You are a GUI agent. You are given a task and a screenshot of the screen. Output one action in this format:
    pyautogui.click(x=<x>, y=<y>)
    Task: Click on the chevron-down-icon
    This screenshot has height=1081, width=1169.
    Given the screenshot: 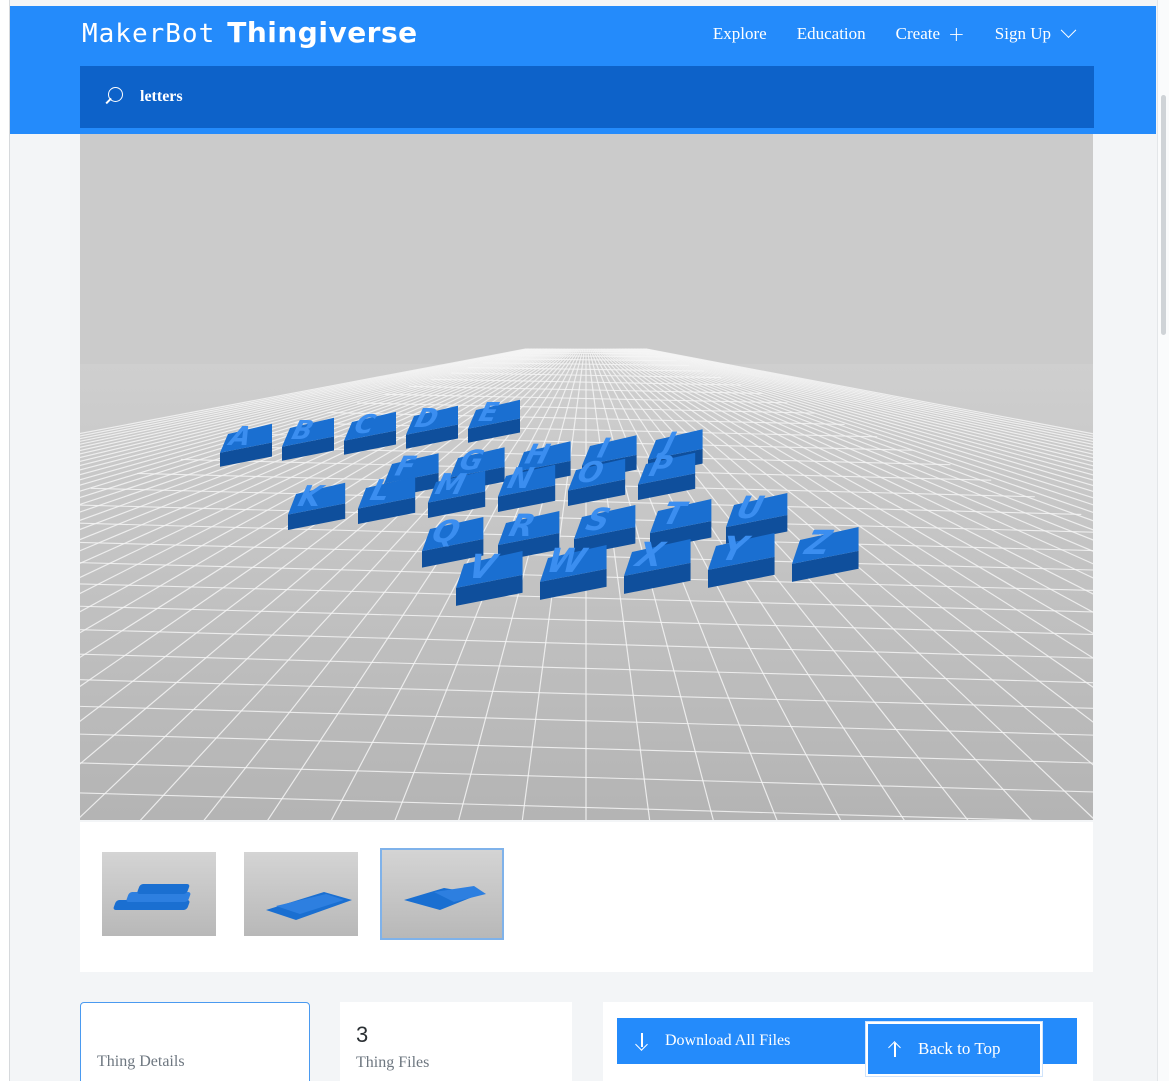 What is the action you would take?
    pyautogui.click(x=1068, y=29)
    